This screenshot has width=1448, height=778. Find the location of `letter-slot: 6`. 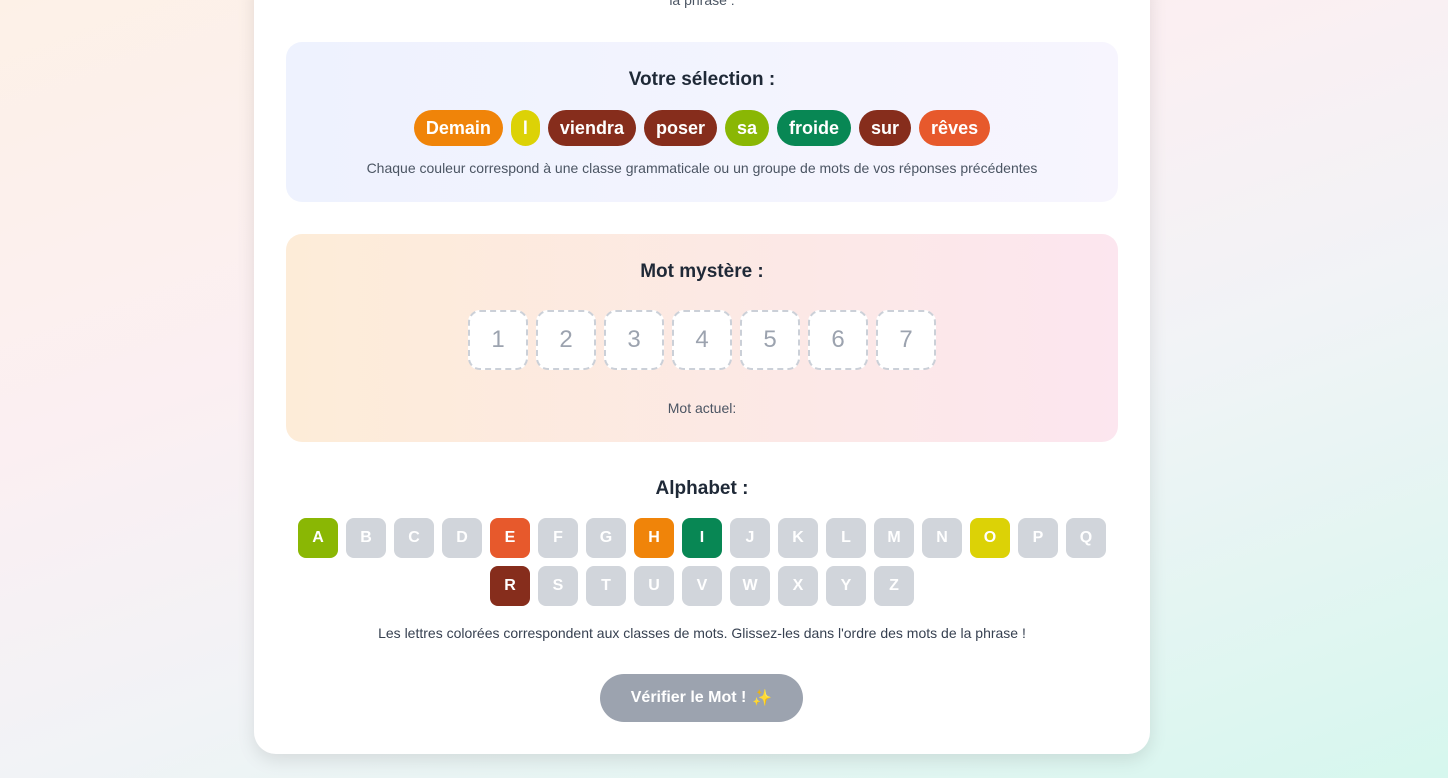

letter-slot: 6 is located at coordinates (838, 340).